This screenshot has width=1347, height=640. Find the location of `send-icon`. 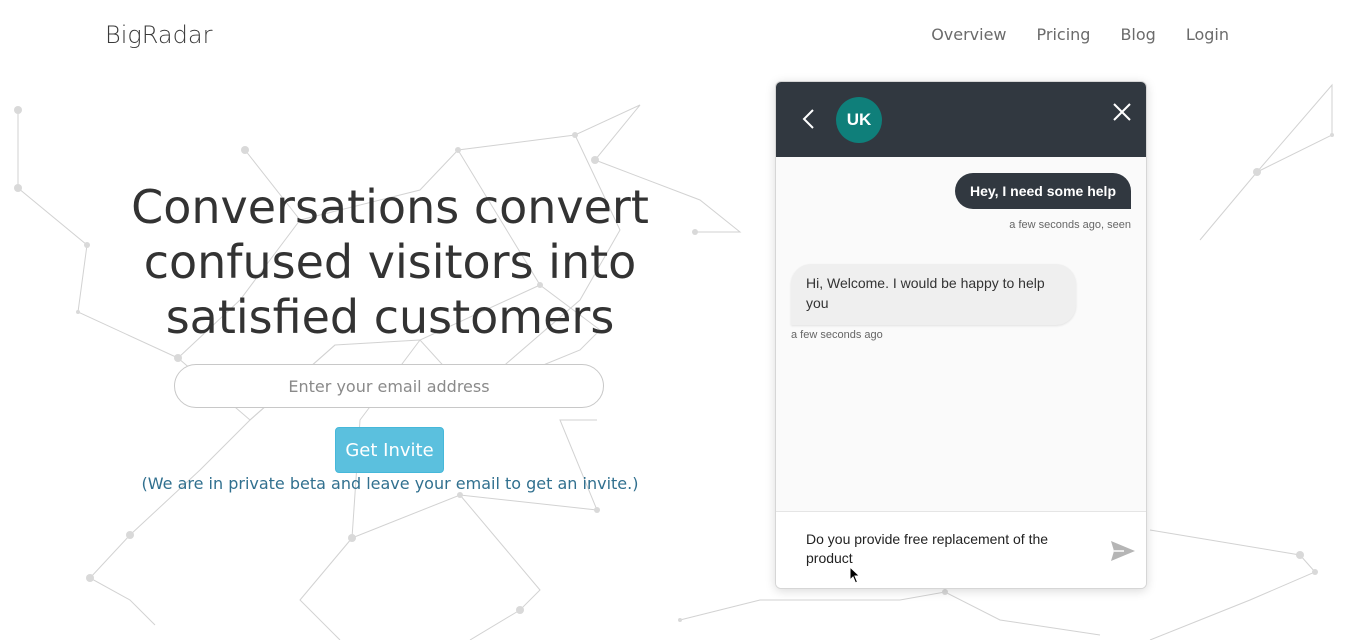

send-icon is located at coordinates (1123, 551).